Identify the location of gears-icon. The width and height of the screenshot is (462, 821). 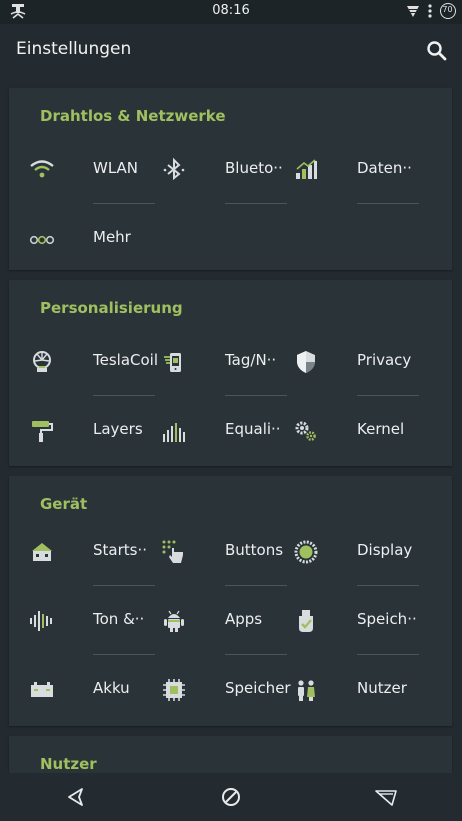
(305, 431).